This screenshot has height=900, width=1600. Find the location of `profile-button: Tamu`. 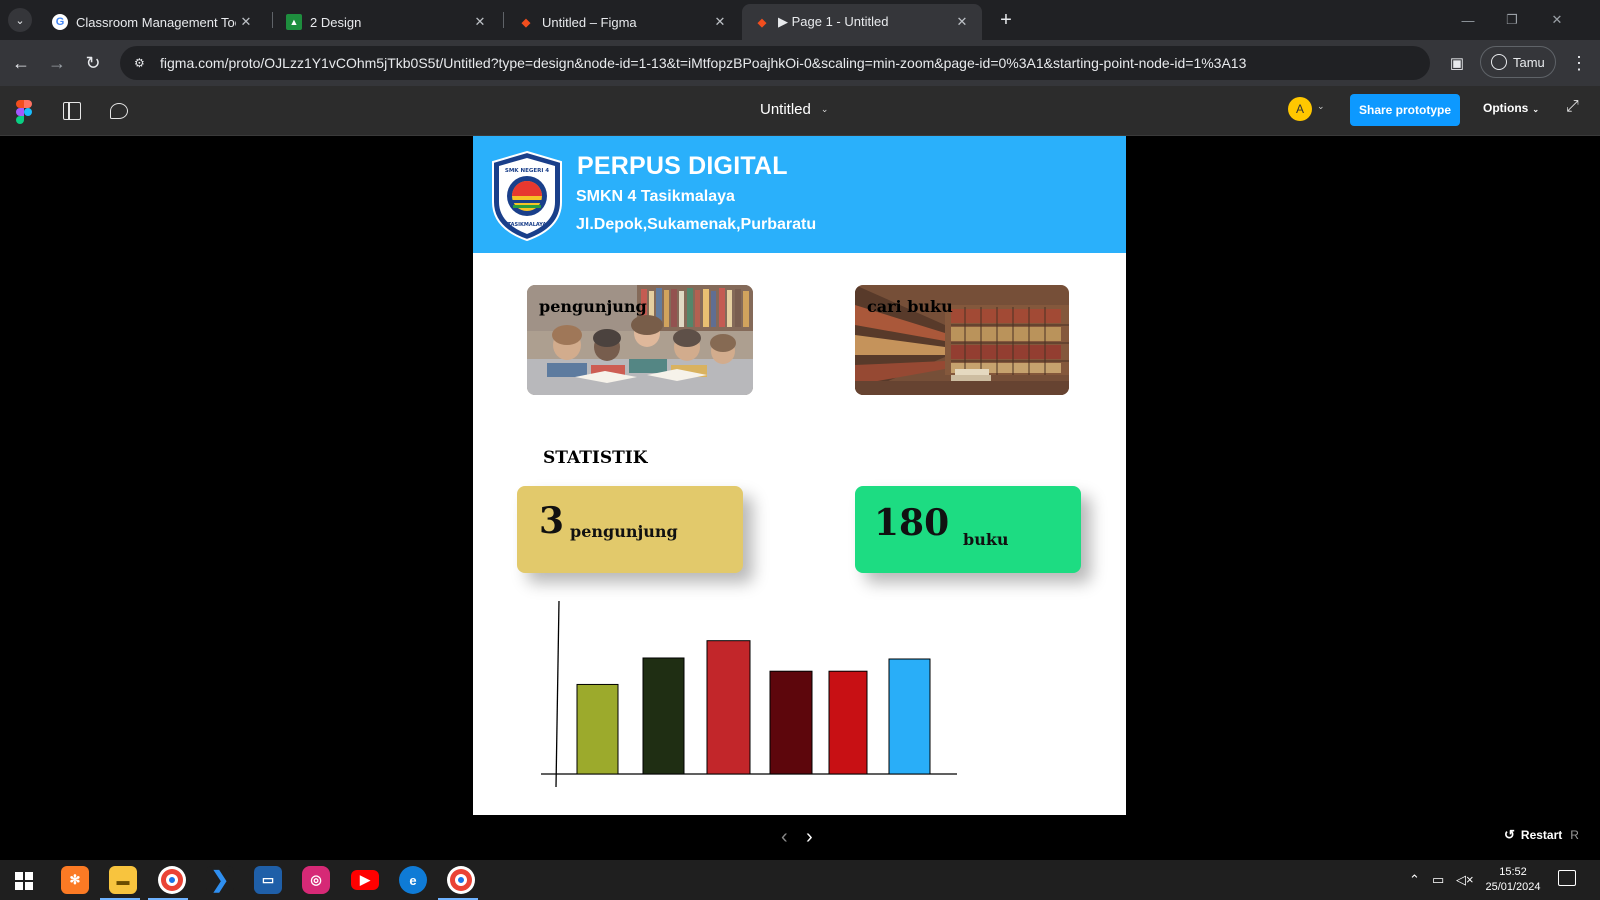

profile-button: Tamu is located at coordinates (1518, 62).